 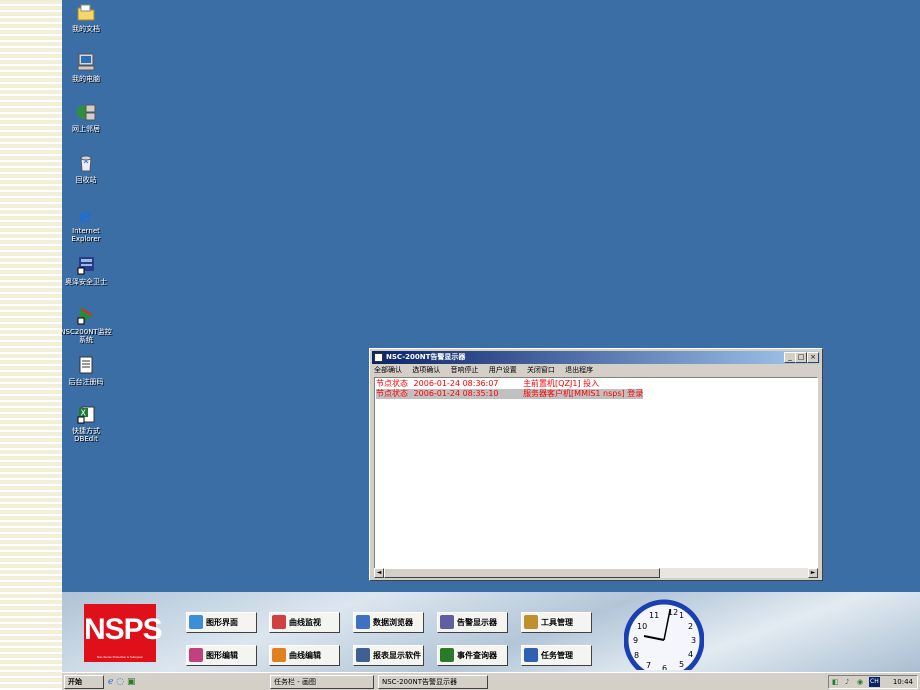 I want to click on data-browser-button: 数据浏览器, so click(x=388, y=622).